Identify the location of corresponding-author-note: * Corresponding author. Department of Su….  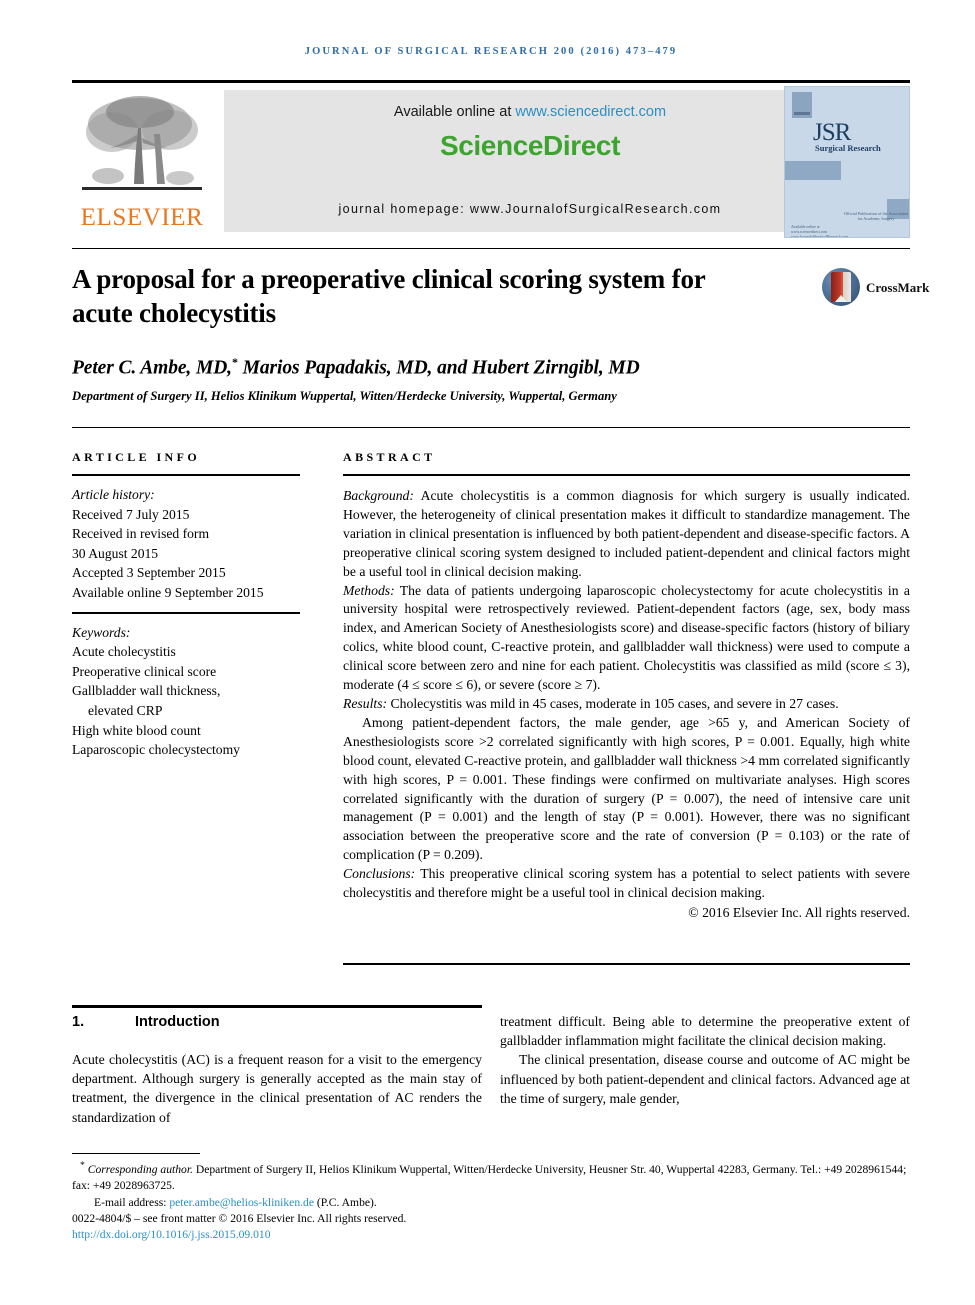
(491, 1176).